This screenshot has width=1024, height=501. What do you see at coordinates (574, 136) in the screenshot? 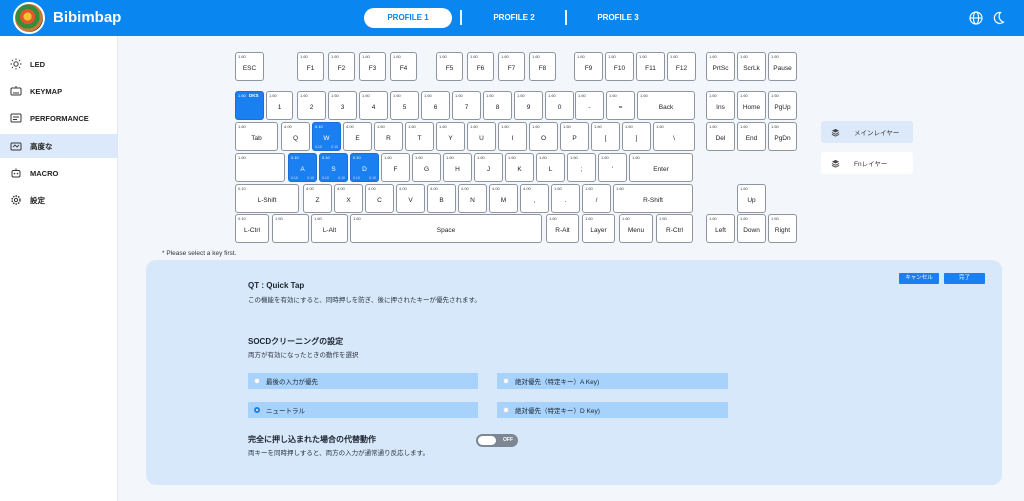
I see `key-p: 1.60 P` at bounding box center [574, 136].